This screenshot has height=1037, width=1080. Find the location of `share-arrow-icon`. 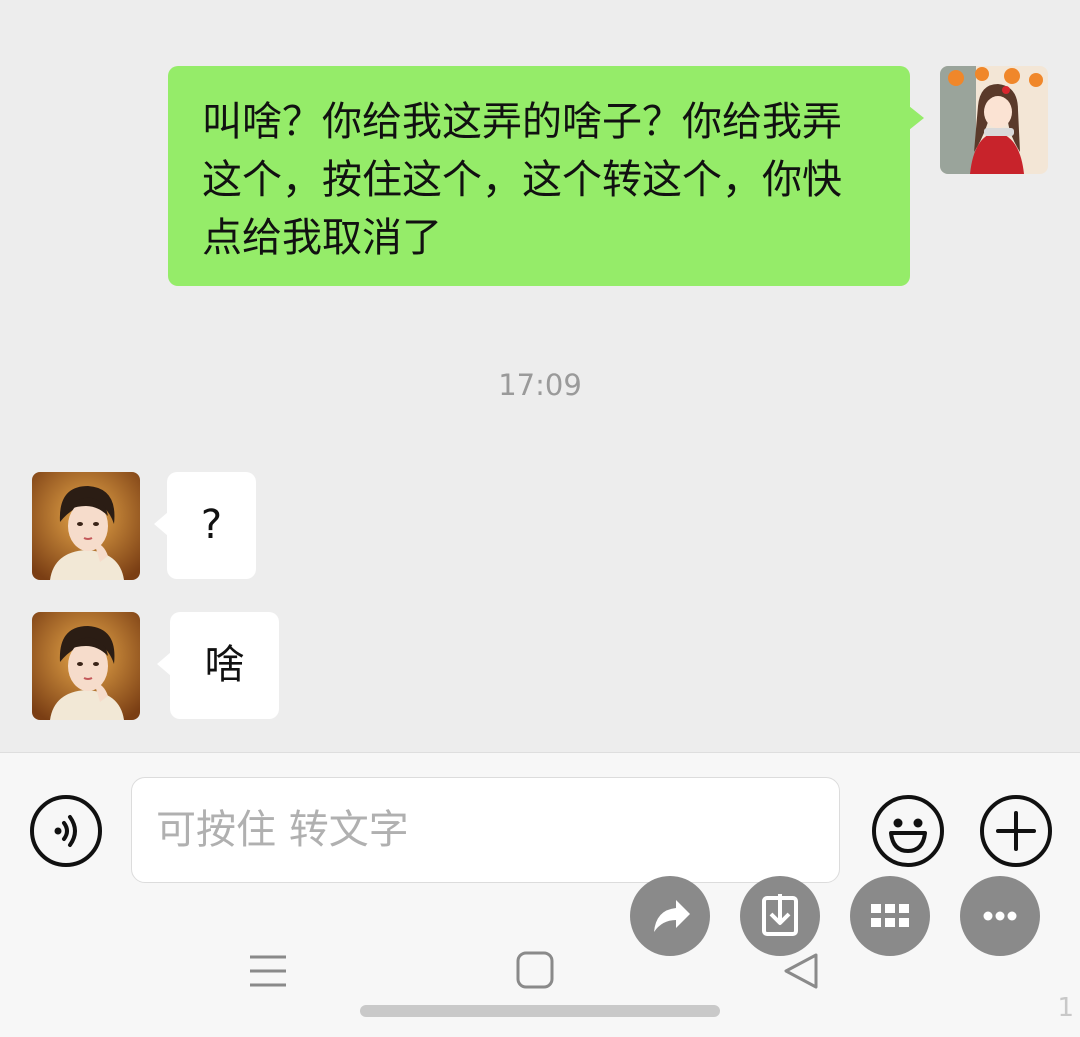

share-arrow-icon is located at coordinates (672, 916).